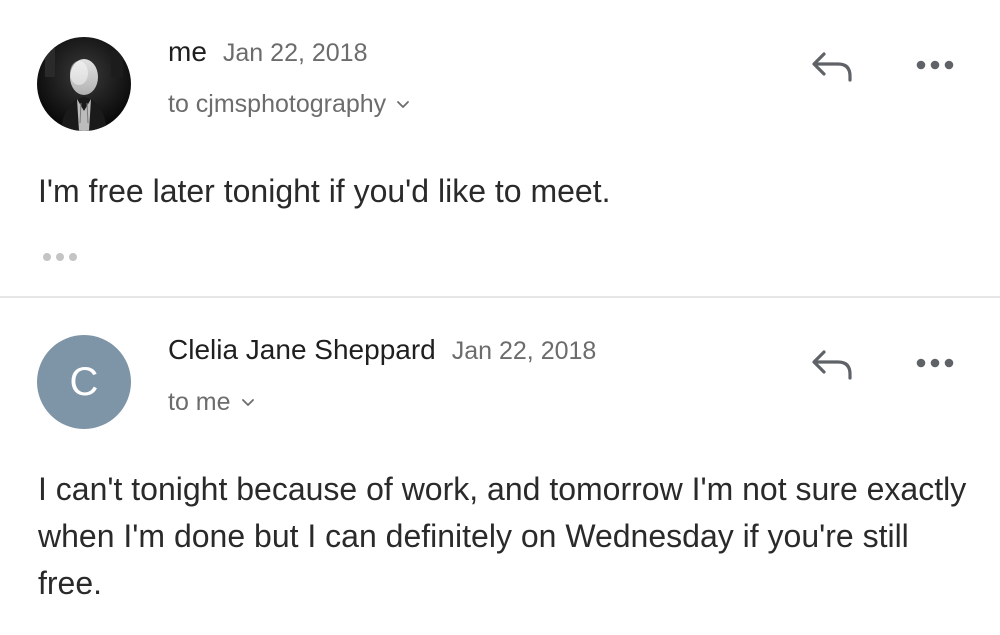  I want to click on recipients-toggle: to cjmsphotography, so click(289, 105).